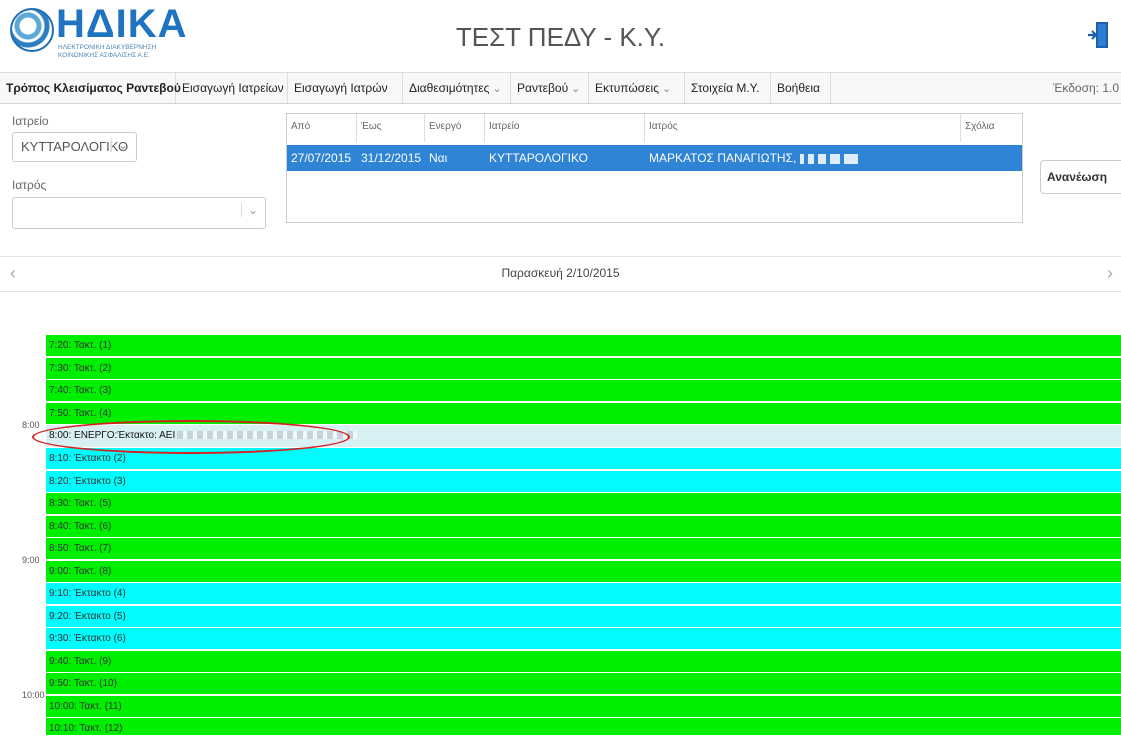 The image size is (1121, 740). I want to click on menu-appointments: Ραντεβού ⌄, so click(550, 88).